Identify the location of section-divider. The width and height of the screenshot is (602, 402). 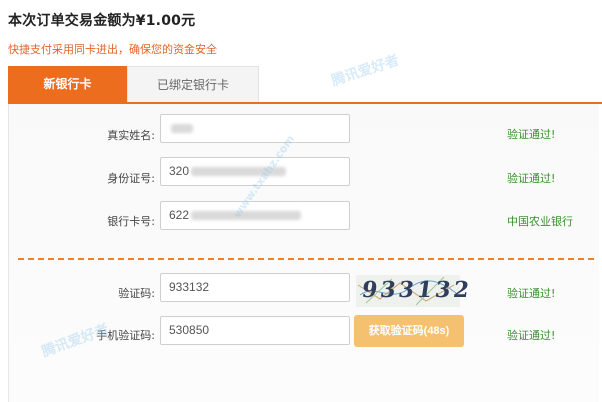
(306, 259).